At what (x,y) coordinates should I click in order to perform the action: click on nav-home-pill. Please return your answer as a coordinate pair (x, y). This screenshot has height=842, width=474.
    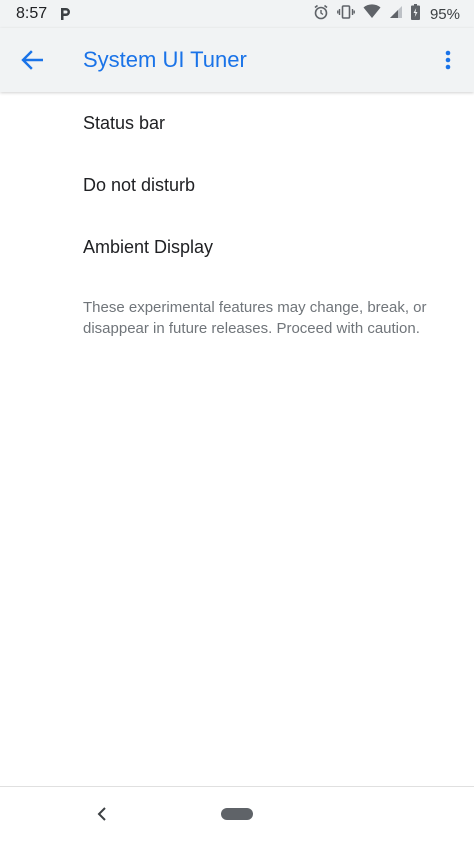
    Looking at the image, I should click on (237, 814).